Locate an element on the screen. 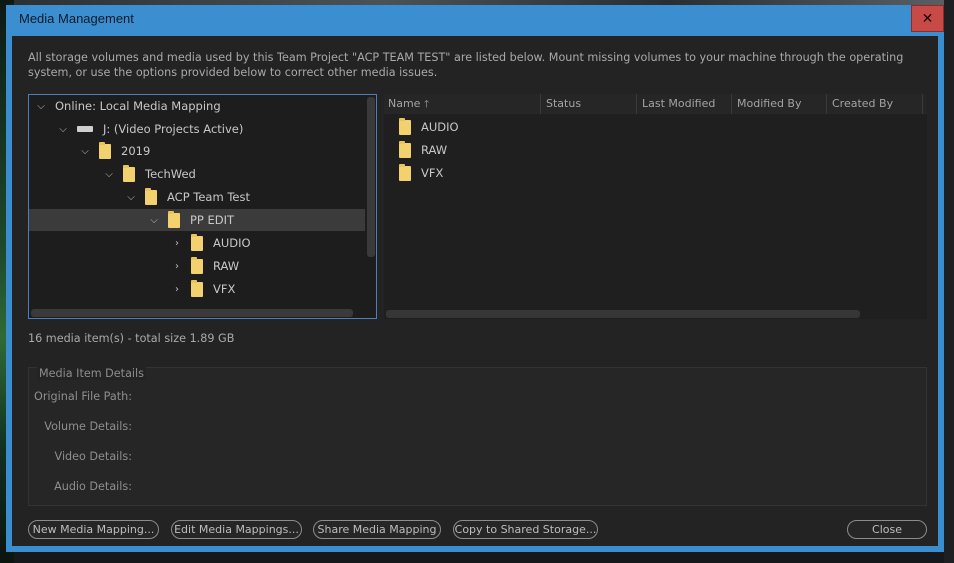 This screenshot has width=954, height=563. tree-item-2019: ⌵ 2019 is located at coordinates (197, 151).